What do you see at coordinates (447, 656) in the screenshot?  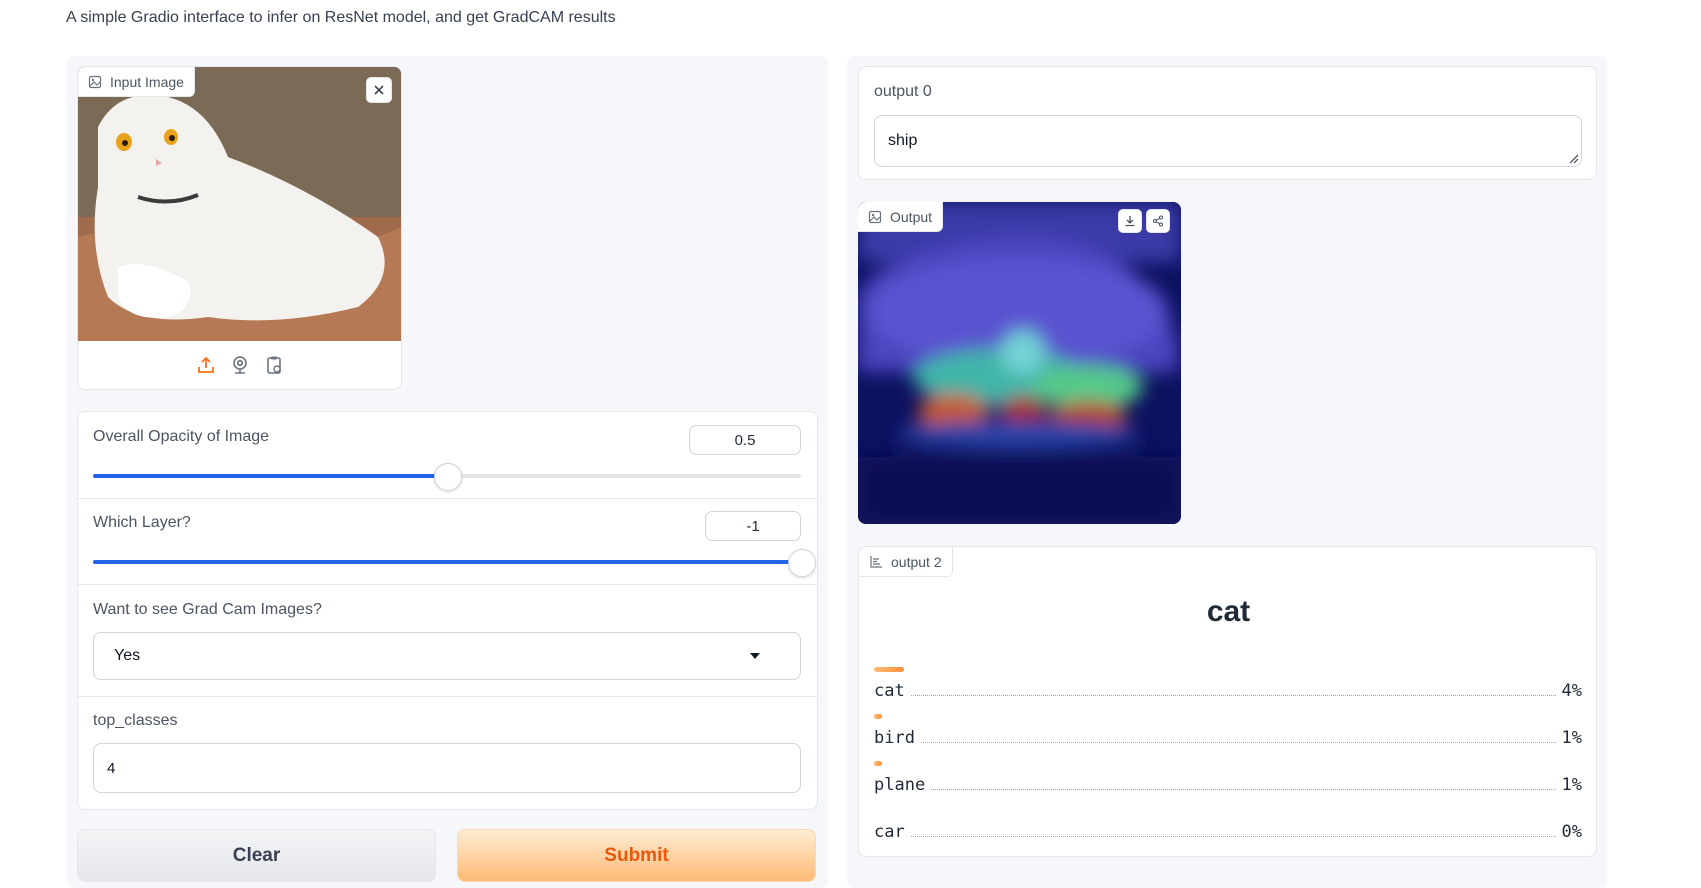 I see `gradcam-dropdown: Yes` at bounding box center [447, 656].